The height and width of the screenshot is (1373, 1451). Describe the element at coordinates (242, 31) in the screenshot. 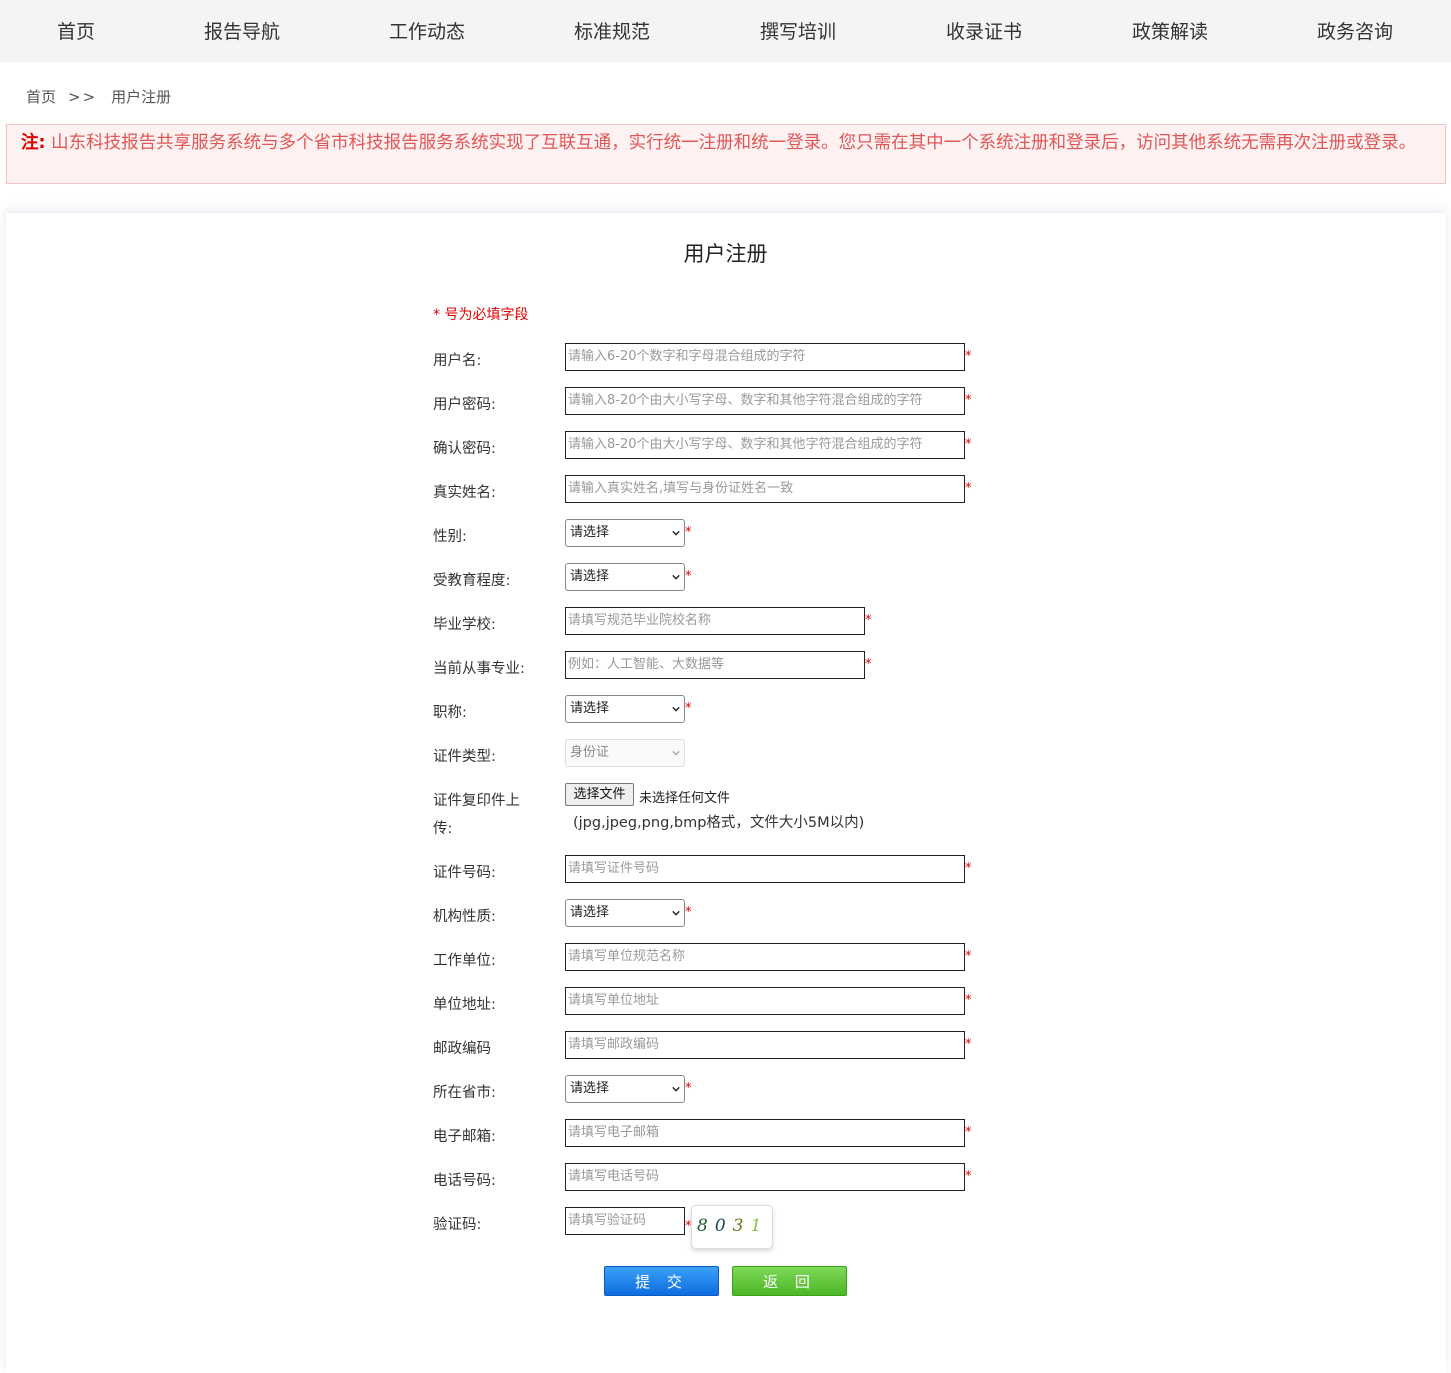

I see `nav-item-report-navigation: 报告导航` at that location.